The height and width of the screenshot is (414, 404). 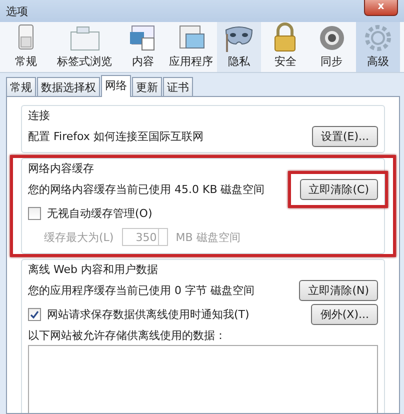 What do you see at coordinates (147, 86) in the screenshot?
I see `tab: 更新` at bounding box center [147, 86].